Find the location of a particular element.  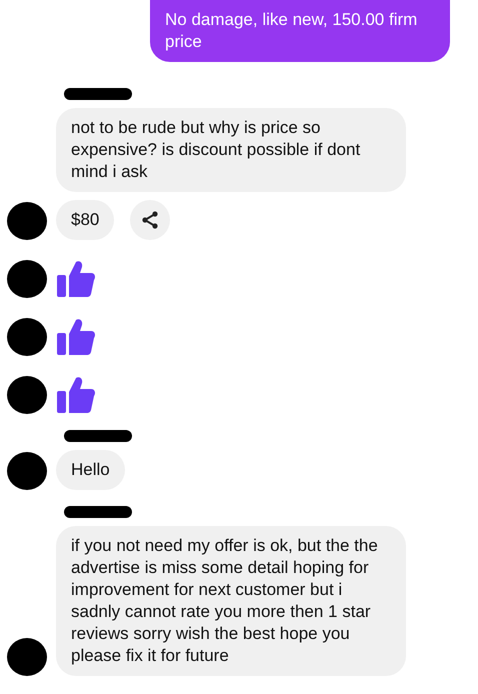

share-icon is located at coordinates (150, 220).